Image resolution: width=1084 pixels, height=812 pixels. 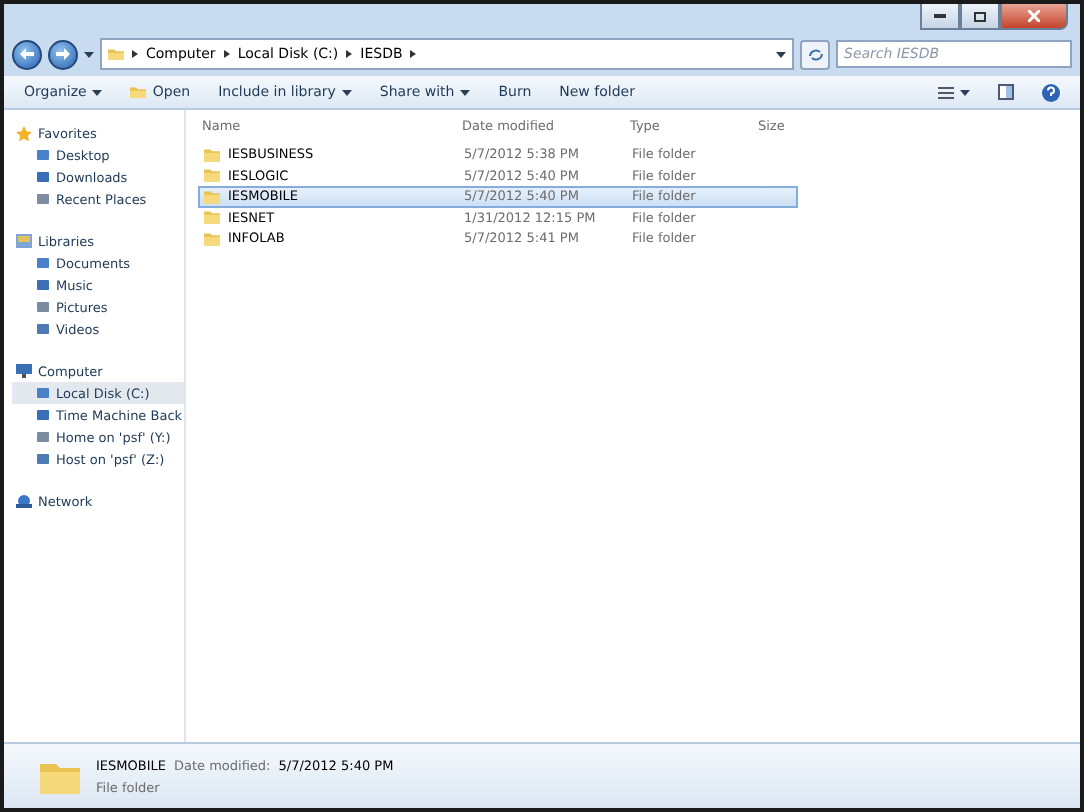 I want to click on help-button, so click(x=1051, y=92).